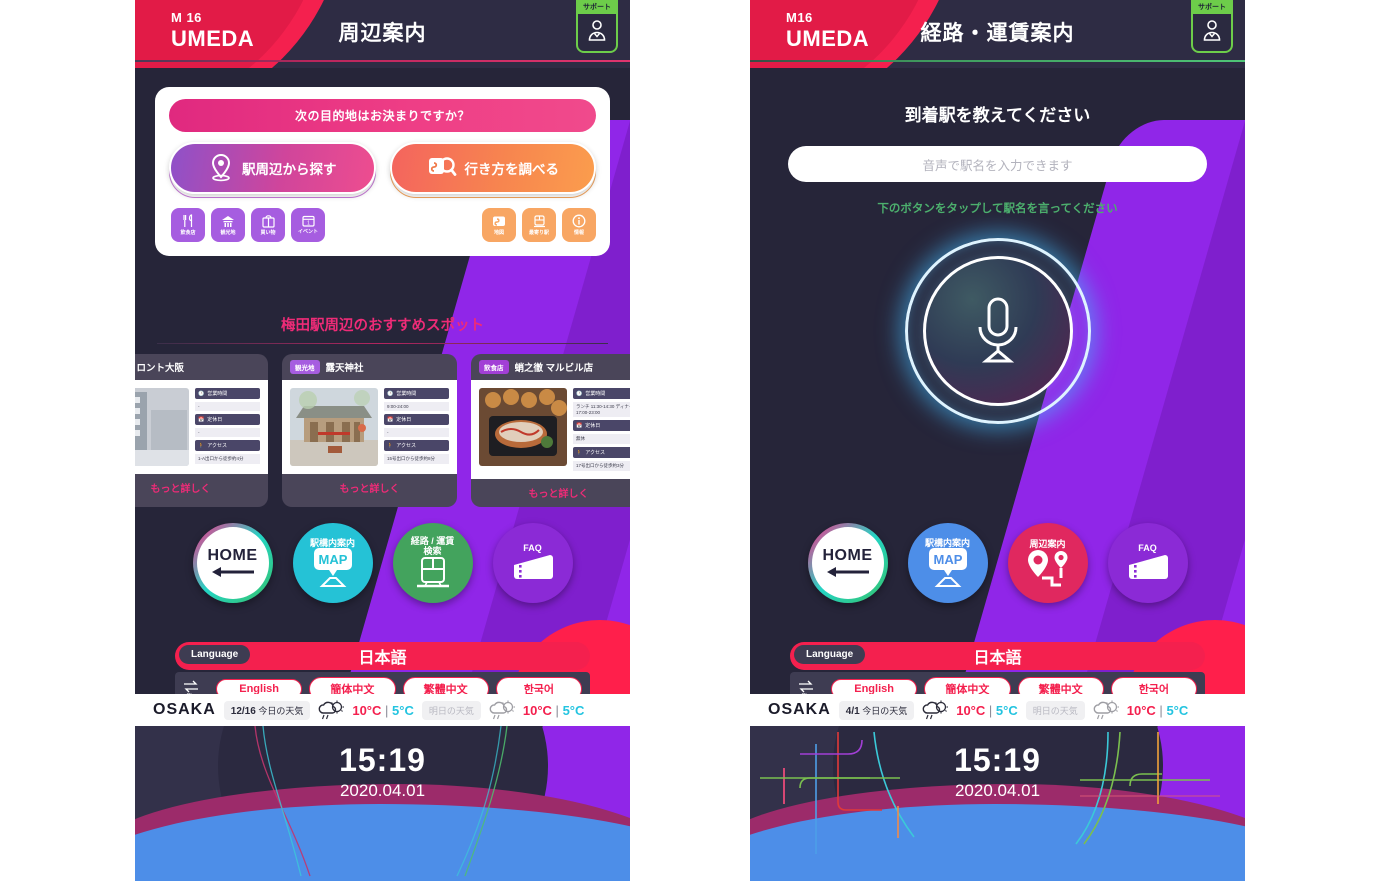 The height and width of the screenshot is (881, 1380). I want to click on category-map: 地図, so click(499, 225).